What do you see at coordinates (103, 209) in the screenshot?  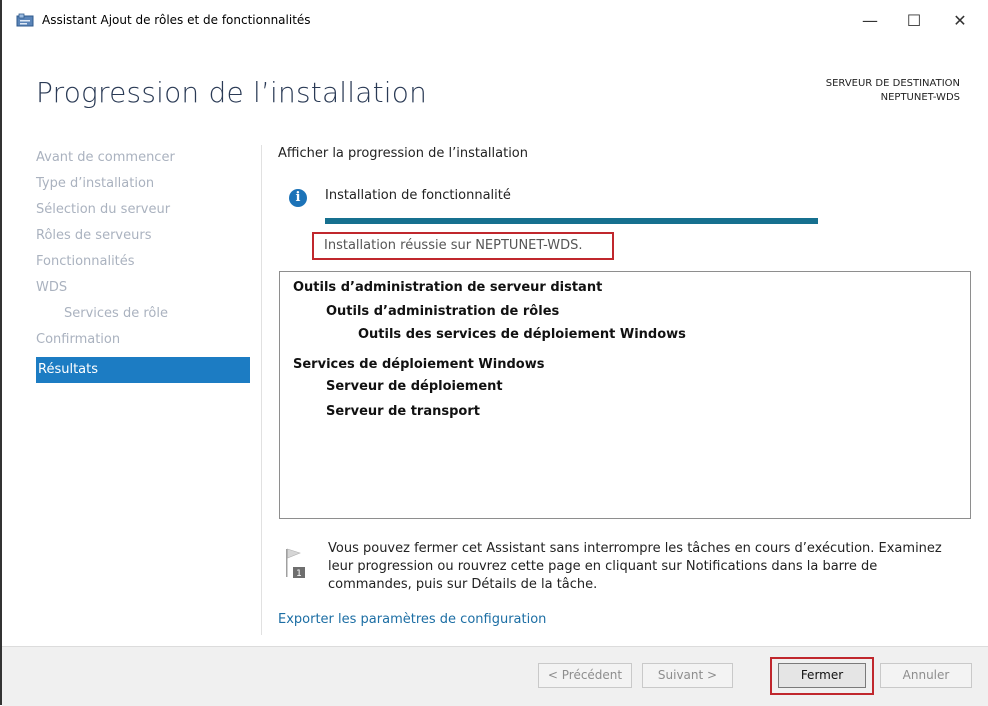 I see `step-server-selection: Sélection du serveur` at bounding box center [103, 209].